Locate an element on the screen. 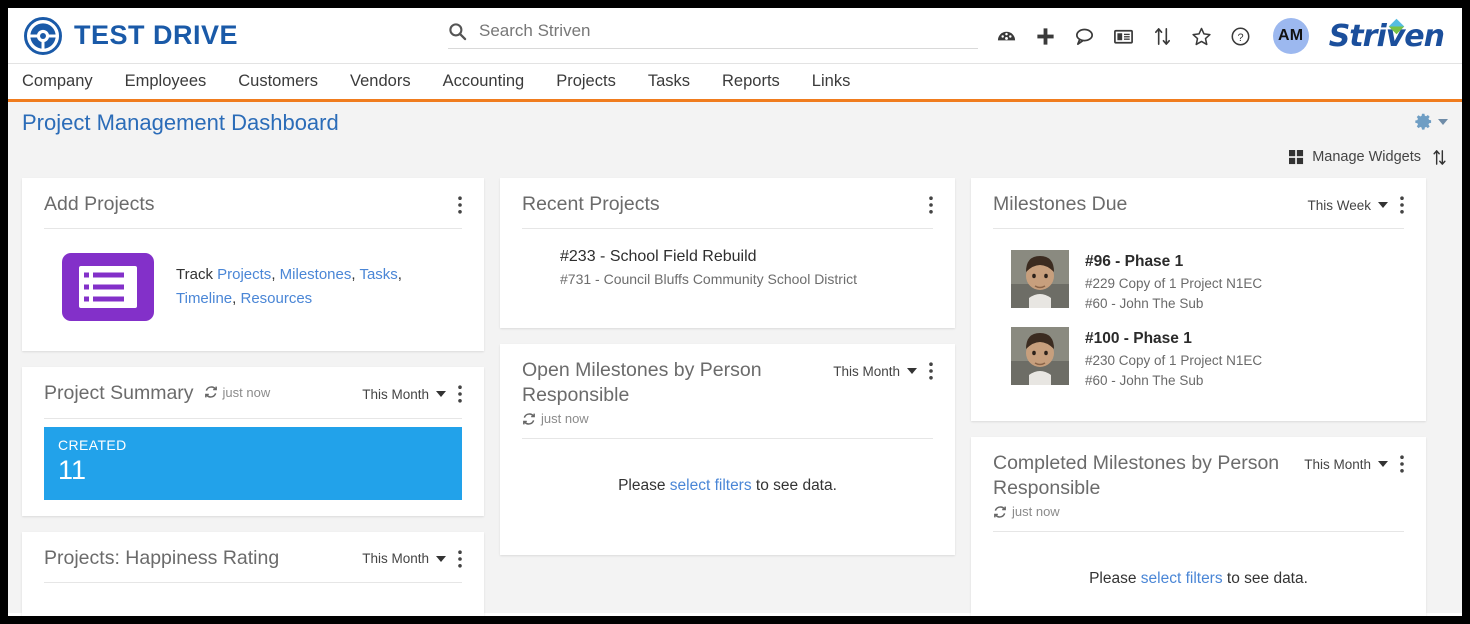  link-tasks: Tasks is located at coordinates (378, 274).